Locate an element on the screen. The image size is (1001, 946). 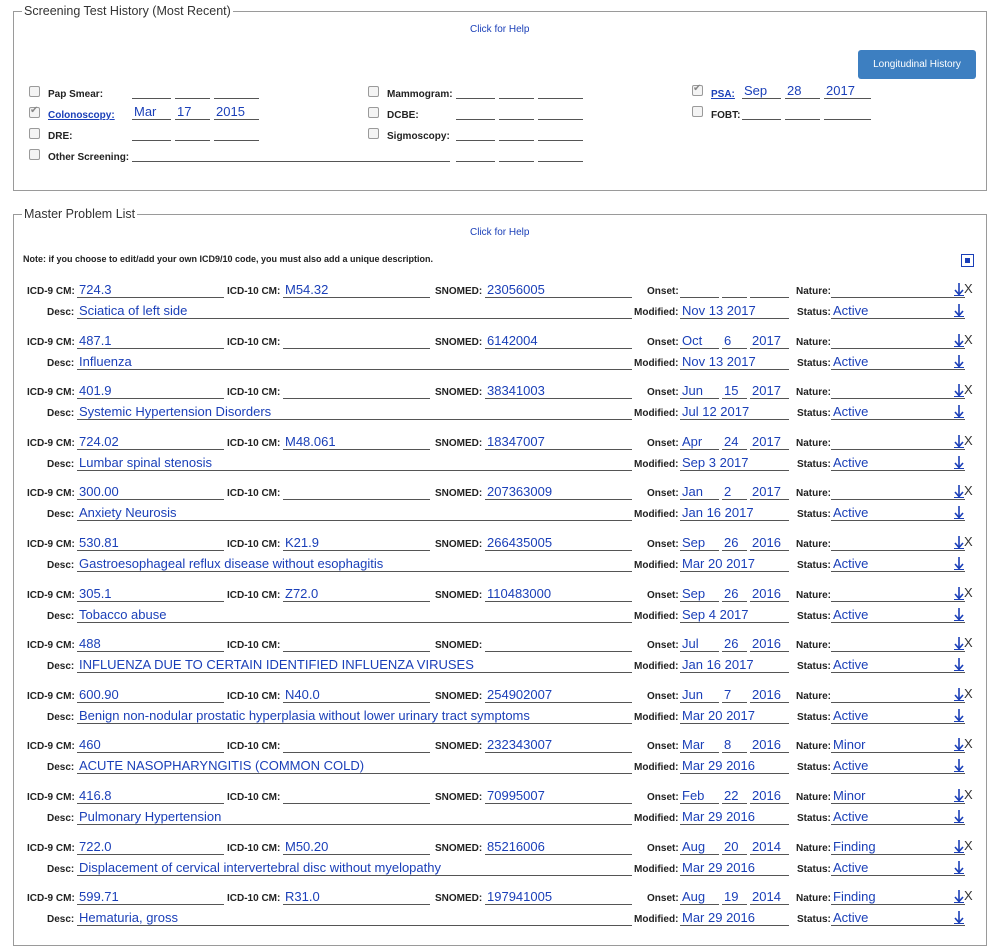
dre-checkbox is located at coordinates (34, 133).